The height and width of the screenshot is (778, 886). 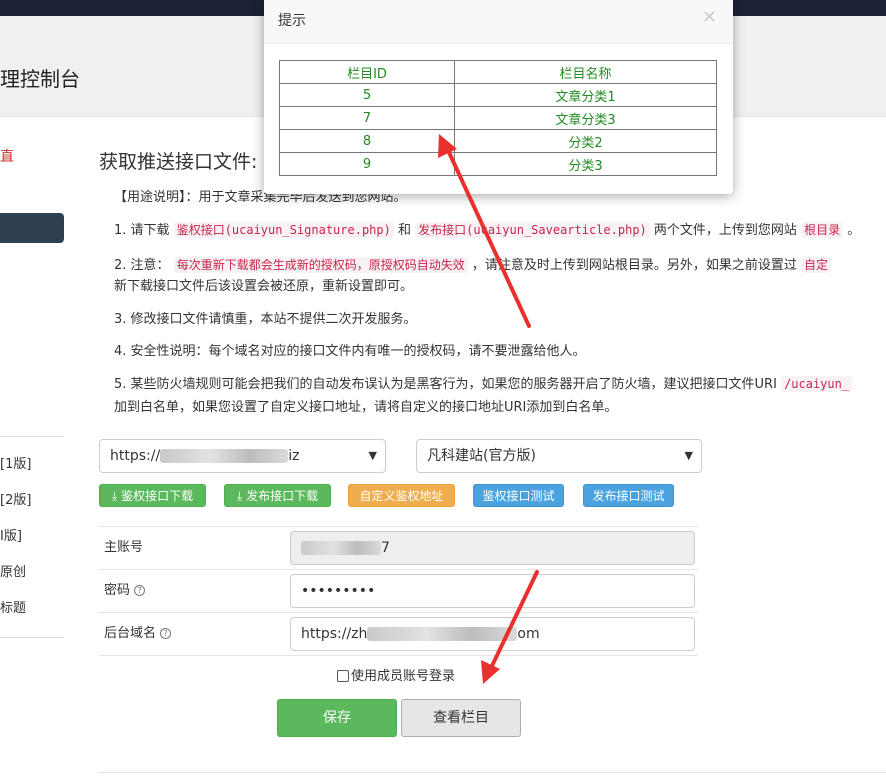 What do you see at coordinates (510, 627) in the screenshot?
I see `arrow-to-view-columns` at bounding box center [510, 627].